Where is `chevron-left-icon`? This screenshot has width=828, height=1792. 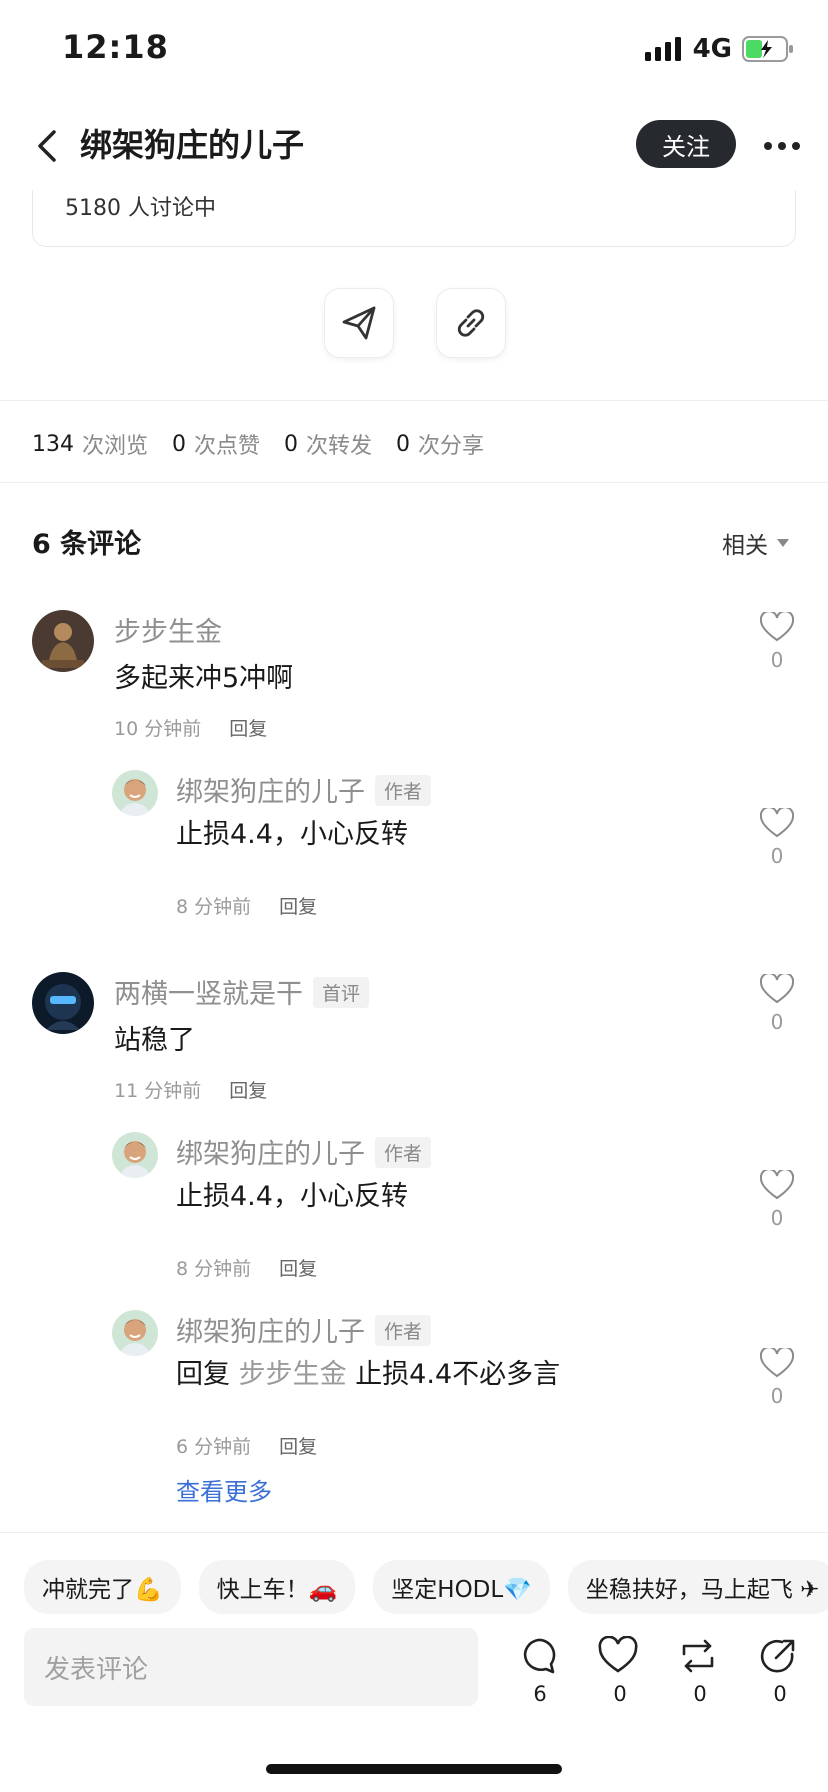
chevron-left-icon is located at coordinates (47, 146).